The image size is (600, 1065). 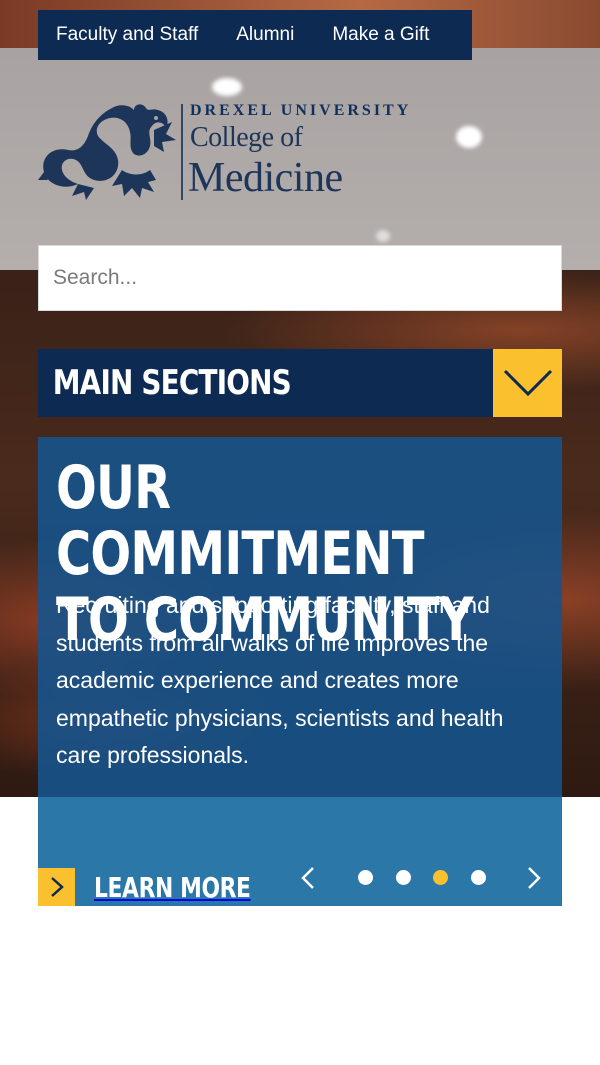 I want to click on learn-more-arrow-box, so click(x=56, y=887).